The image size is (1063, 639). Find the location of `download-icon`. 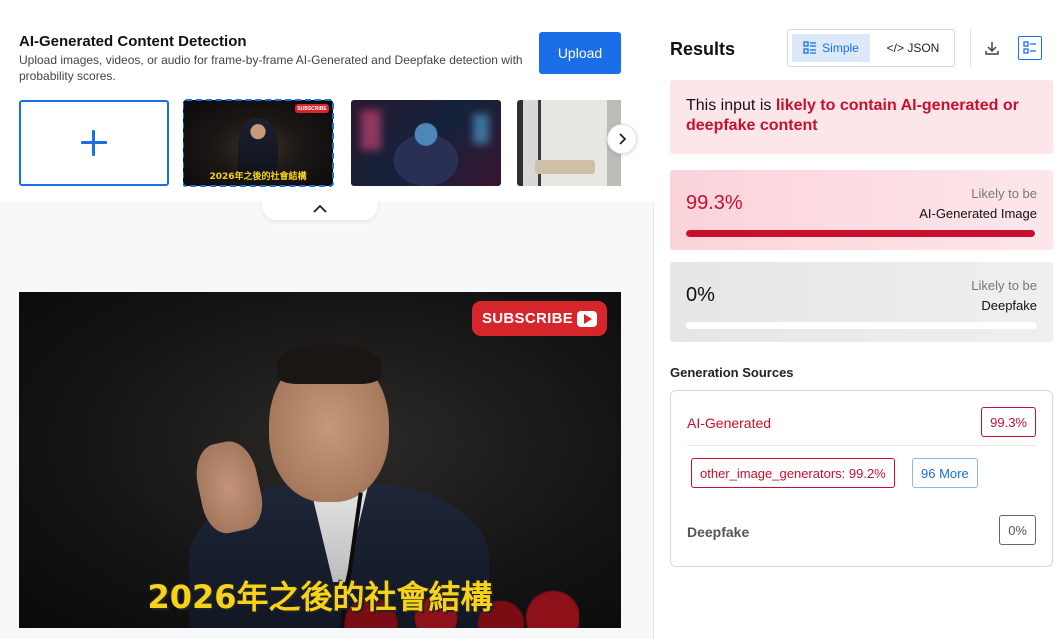

download-icon is located at coordinates (992, 48).